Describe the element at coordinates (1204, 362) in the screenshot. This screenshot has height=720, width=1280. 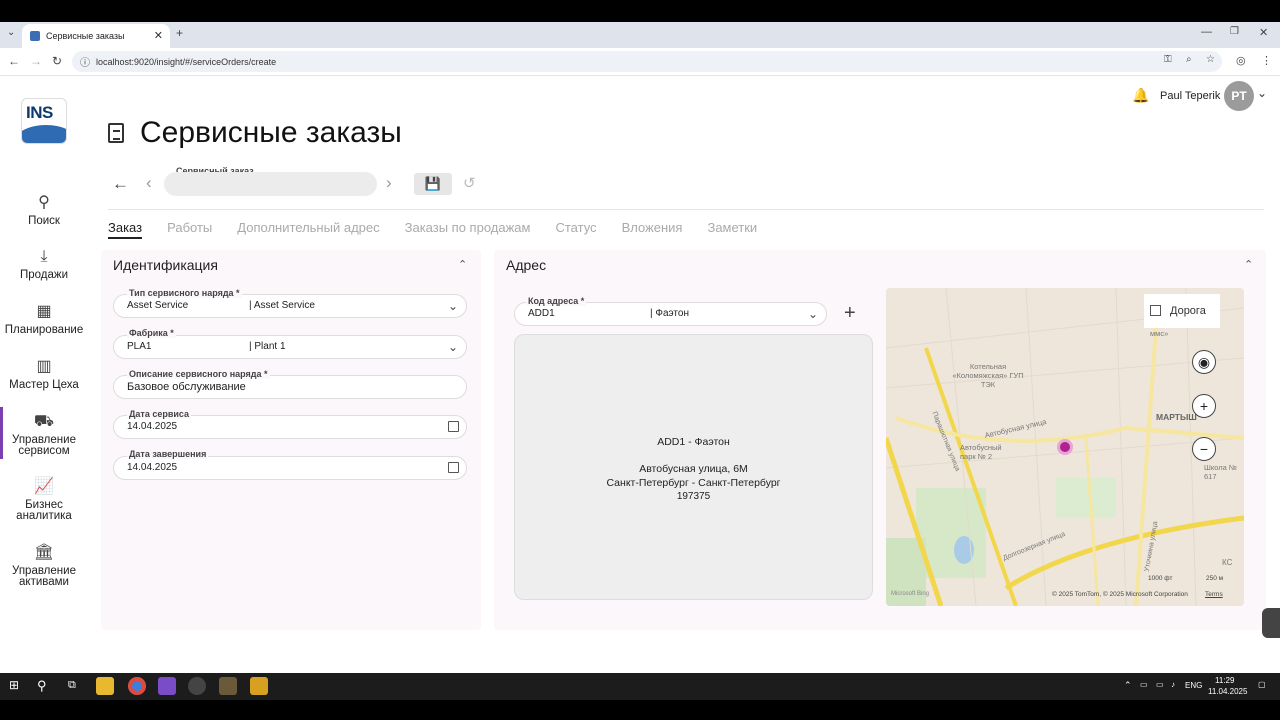
I see `locate-icon: ◉` at that location.